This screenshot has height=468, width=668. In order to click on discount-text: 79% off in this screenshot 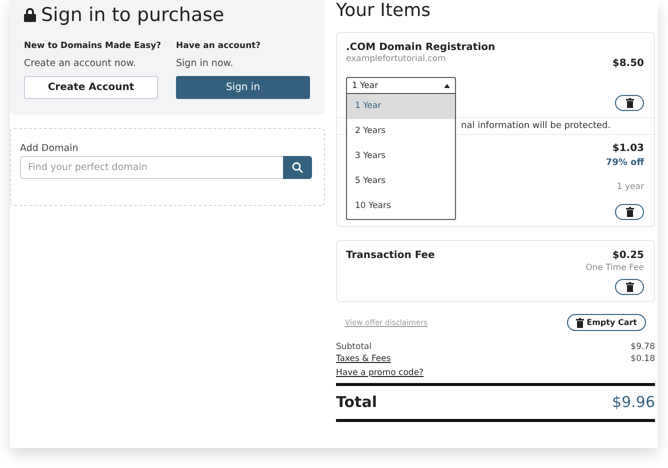, I will do `click(625, 163)`.